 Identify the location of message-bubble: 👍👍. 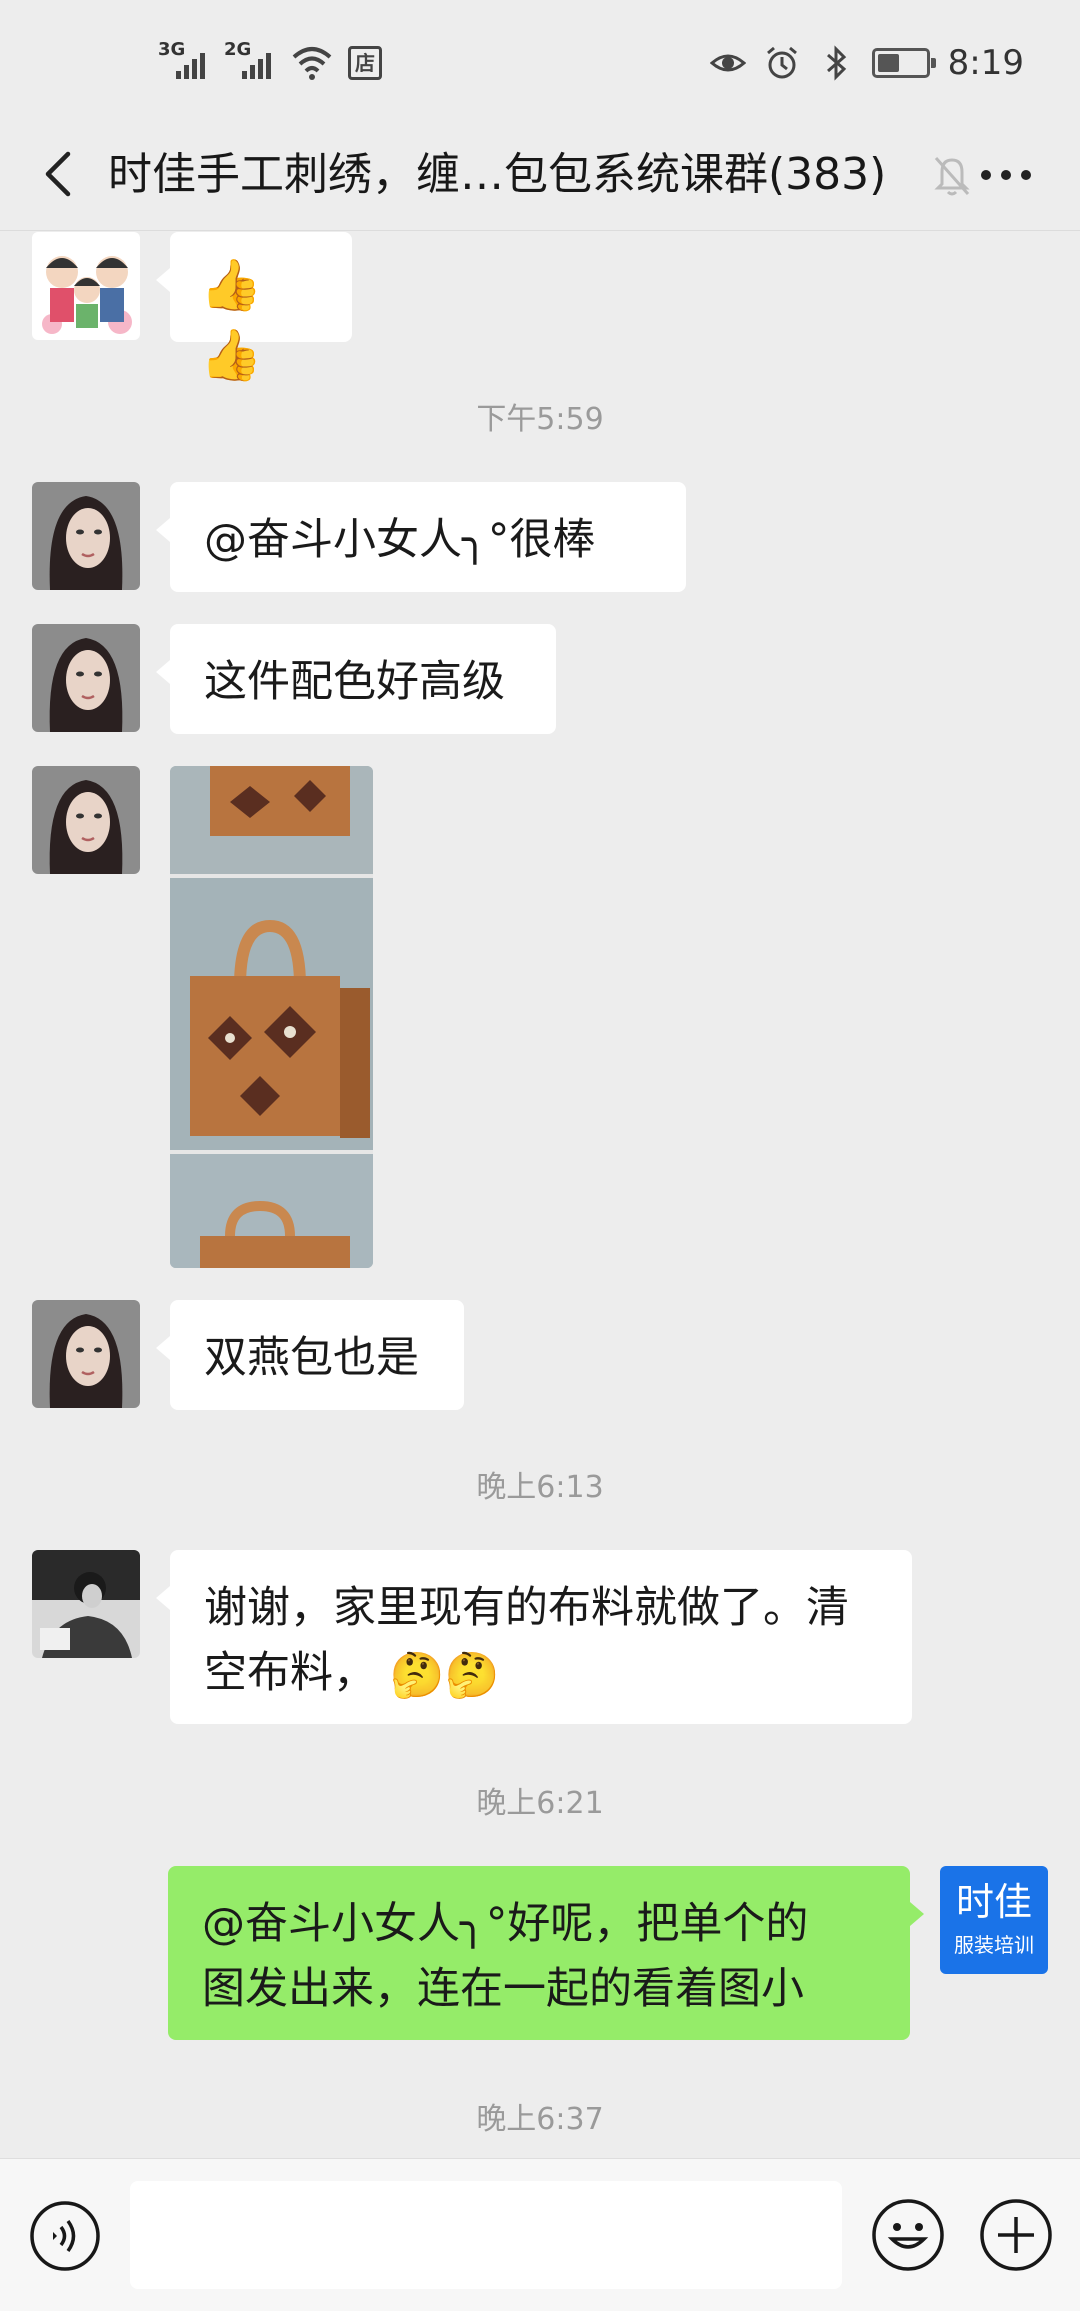
(254, 308).